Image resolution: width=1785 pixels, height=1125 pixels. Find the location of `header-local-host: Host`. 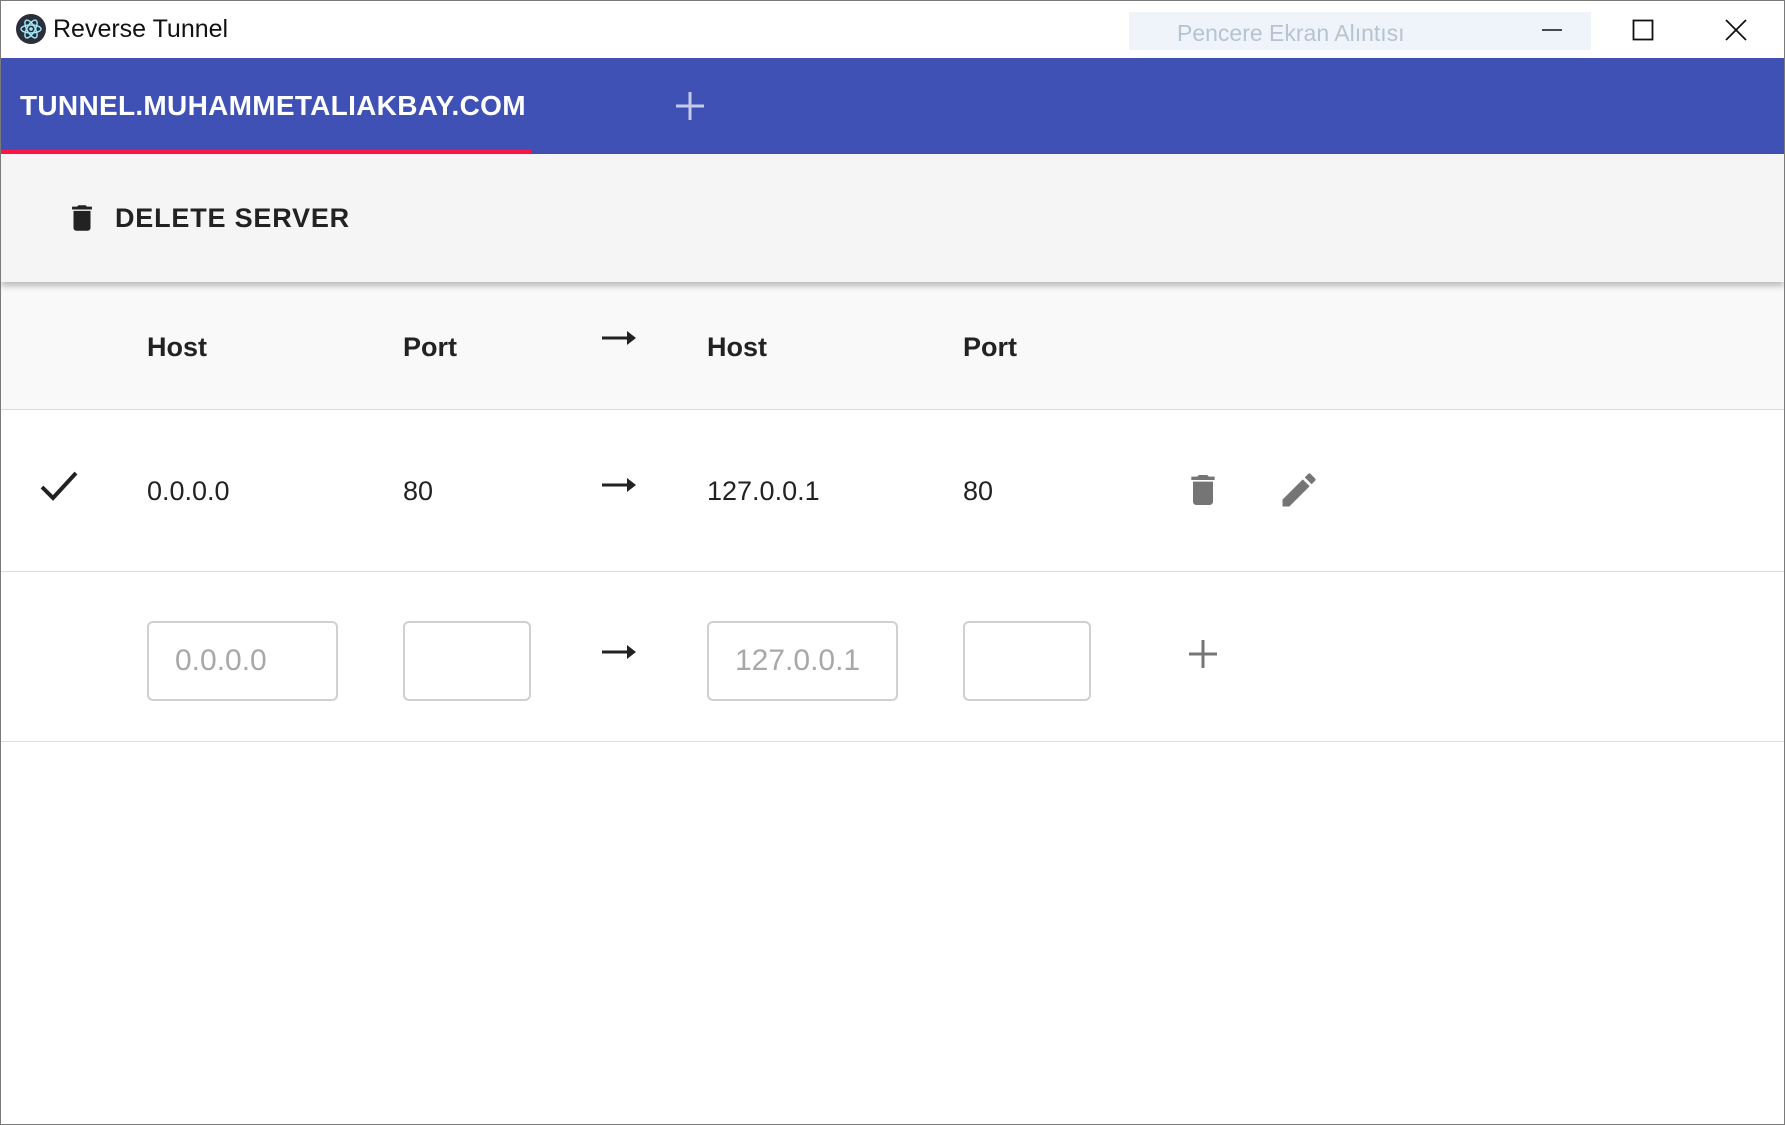

header-local-host: Host is located at coordinates (737, 347).